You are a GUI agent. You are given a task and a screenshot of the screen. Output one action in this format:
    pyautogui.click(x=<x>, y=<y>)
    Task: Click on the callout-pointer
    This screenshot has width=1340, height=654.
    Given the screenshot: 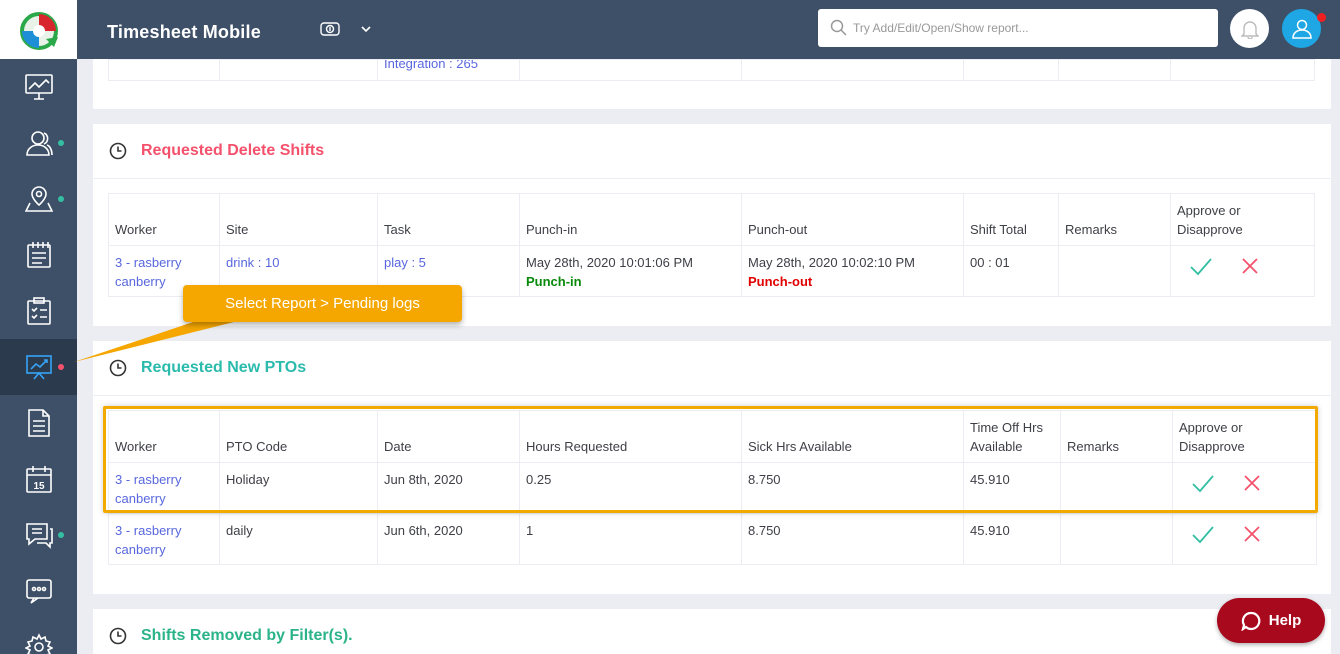 What is the action you would take?
    pyautogui.click(x=162, y=340)
    